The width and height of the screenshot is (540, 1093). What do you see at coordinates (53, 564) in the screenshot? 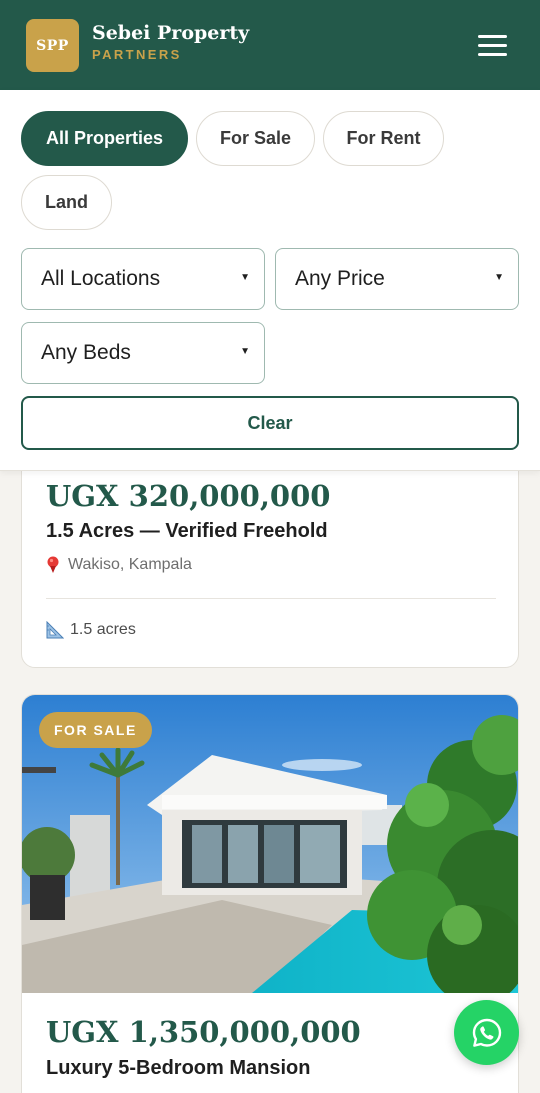
I see `map-pin-icon` at bounding box center [53, 564].